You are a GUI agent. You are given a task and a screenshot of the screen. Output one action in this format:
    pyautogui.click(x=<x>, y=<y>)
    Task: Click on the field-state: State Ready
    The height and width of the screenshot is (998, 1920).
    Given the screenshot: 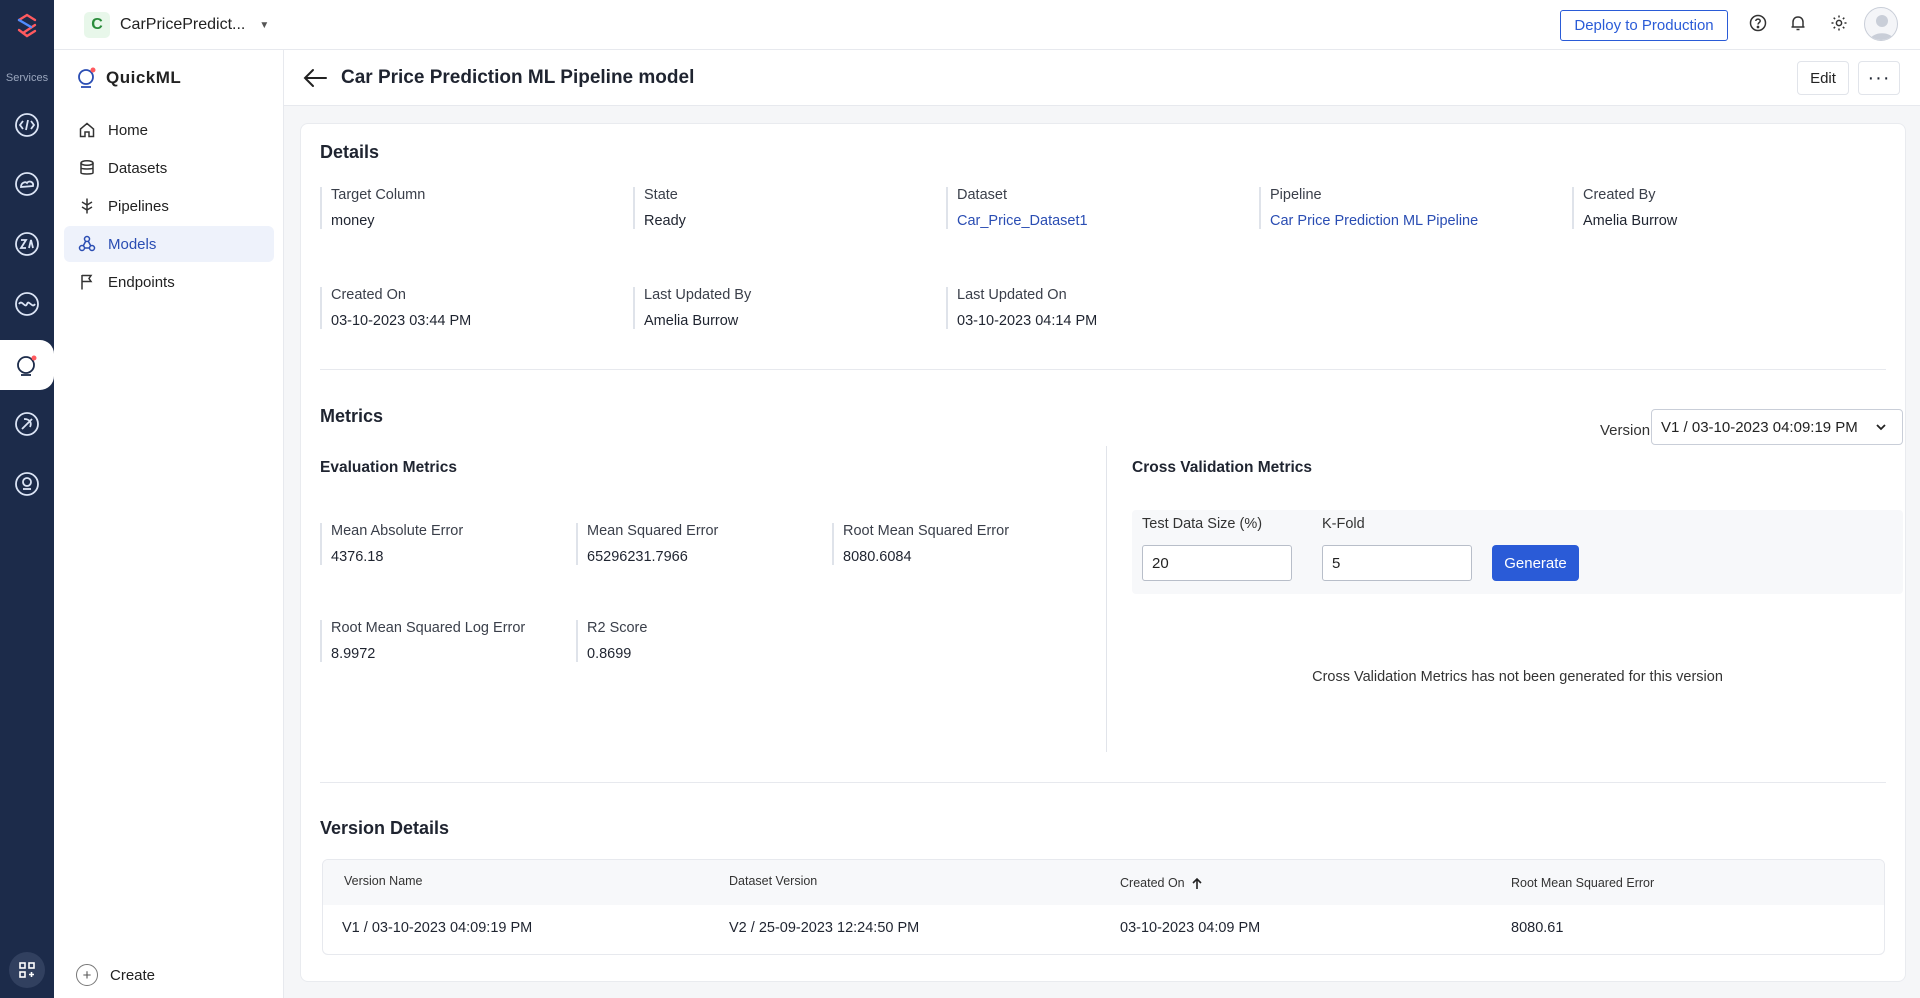 What is the action you would take?
    pyautogui.click(x=659, y=208)
    